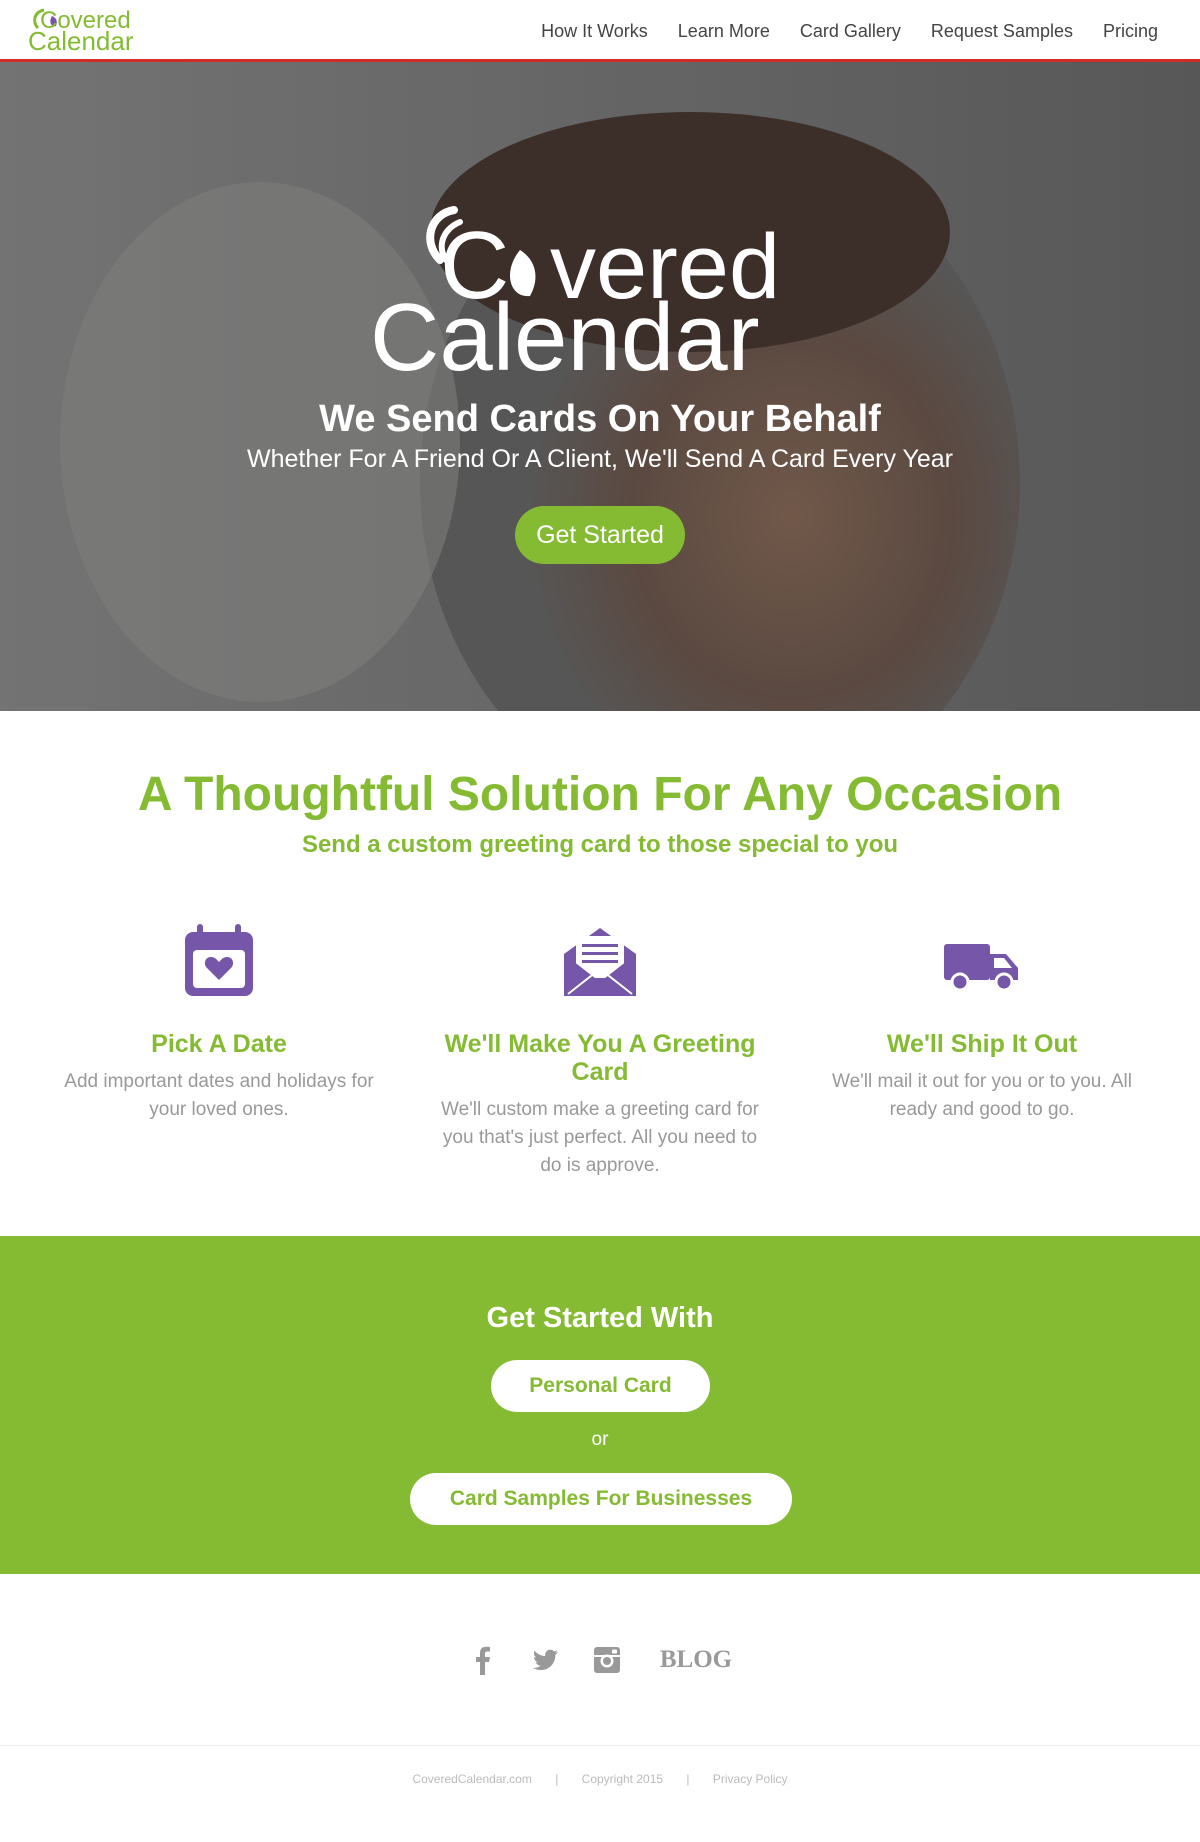  What do you see at coordinates (600, 419) in the screenshot?
I see `hero-title: We Send Cards On Your Behalf` at bounding box center [600, 419].